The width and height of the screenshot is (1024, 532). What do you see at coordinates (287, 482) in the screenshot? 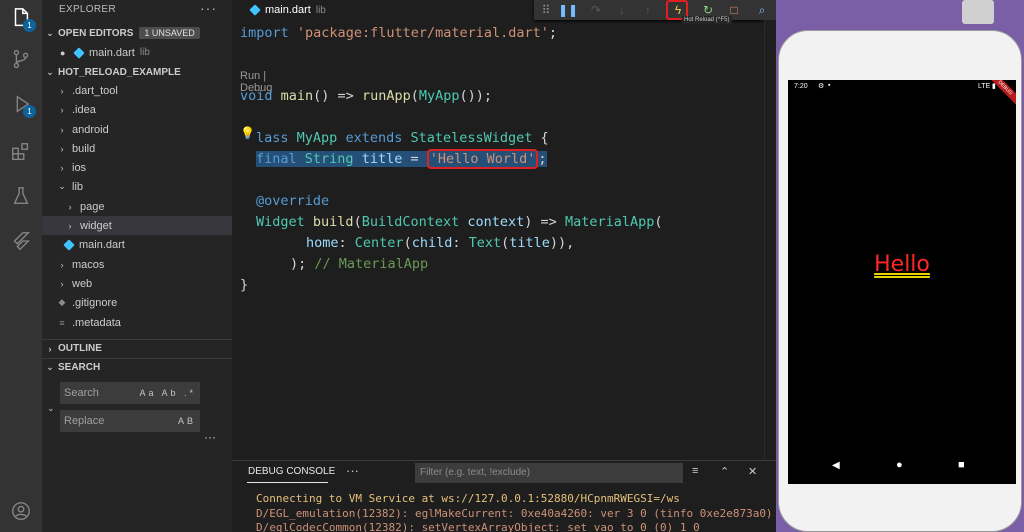
I see `tab-underline` at bounding box center [287, 482].